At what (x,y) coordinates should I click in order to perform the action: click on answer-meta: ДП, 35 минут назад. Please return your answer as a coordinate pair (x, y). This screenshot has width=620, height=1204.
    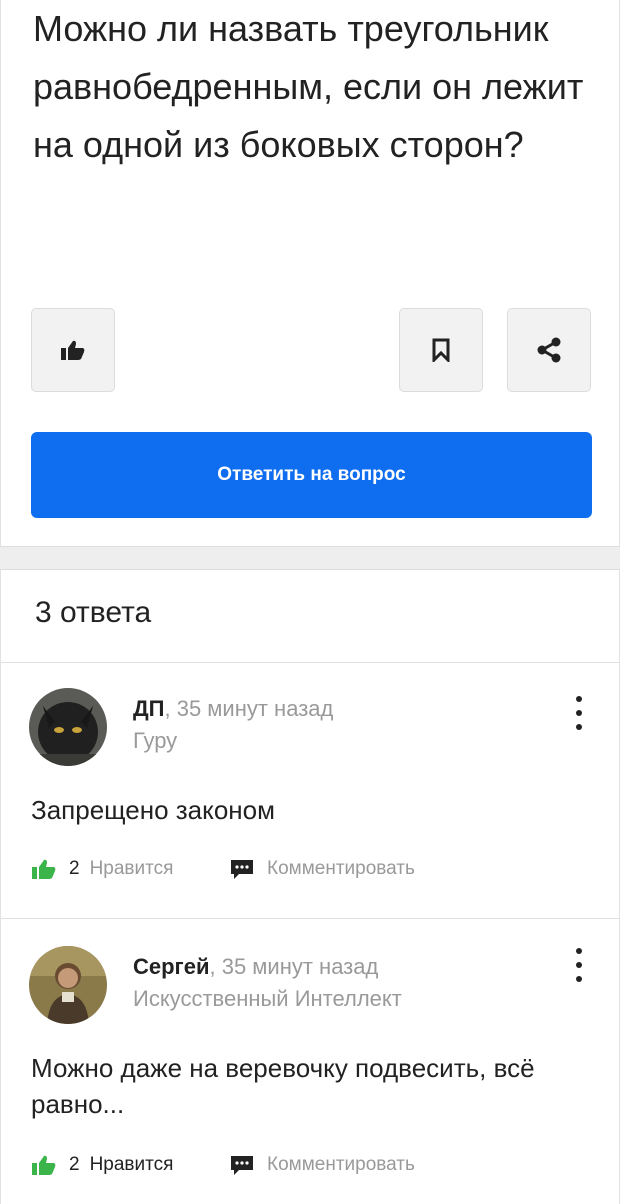
    Looking at the image, I should click on (233, 709).